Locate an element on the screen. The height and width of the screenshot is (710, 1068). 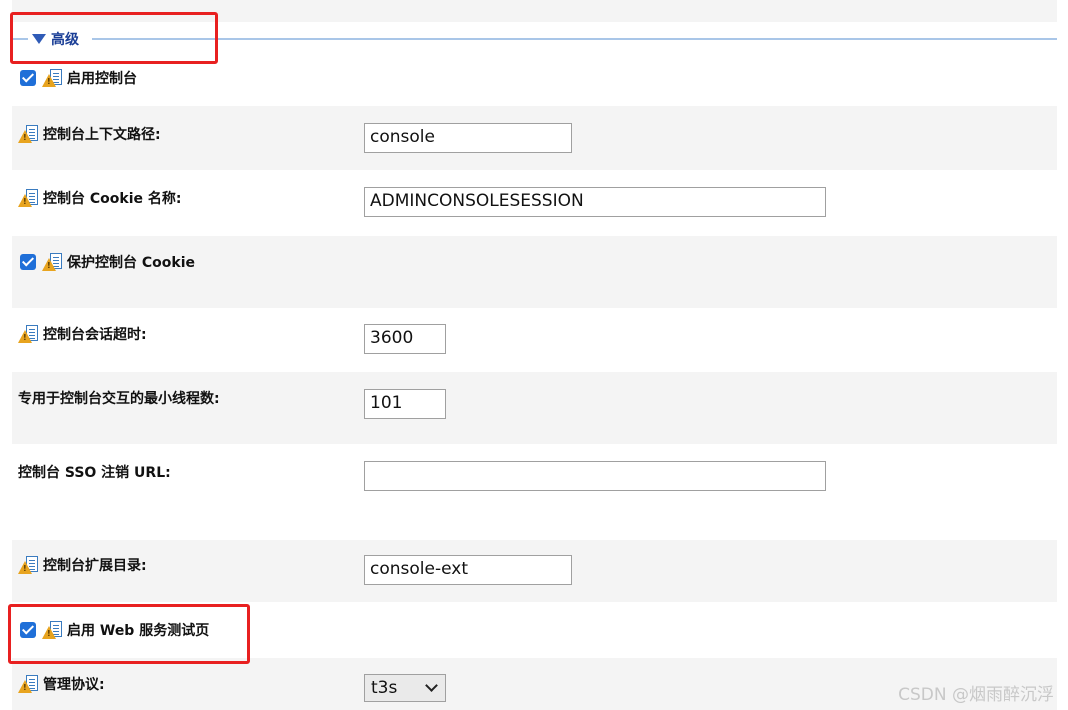
row-session-timeout: ! 控制台会话超时: 3600 is located at coordinates (534, 340).